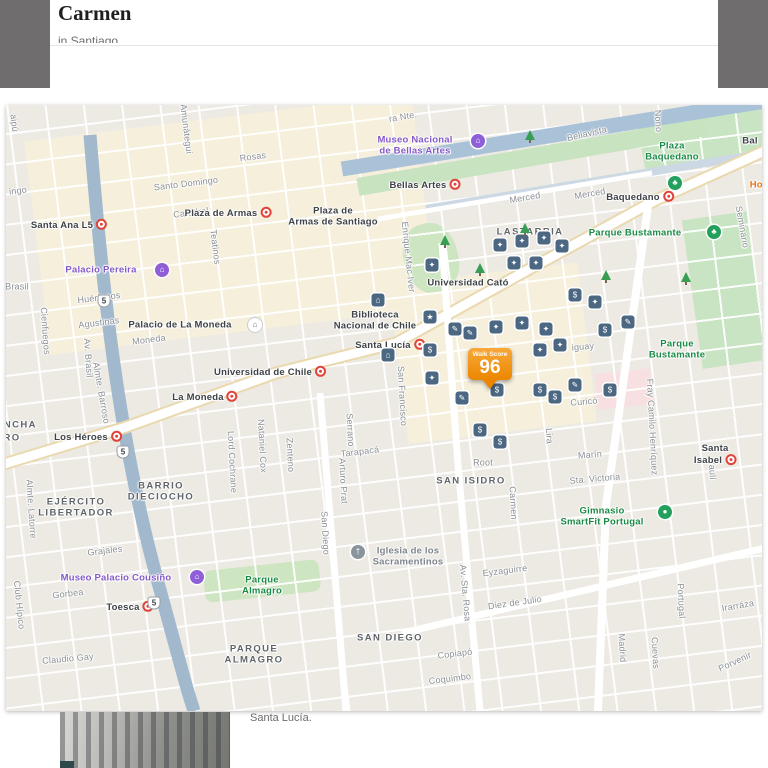  Describe the element at coordinates (69, 224) in the screenshot. I see `map-label-place: Santa Ana L5` at that location.